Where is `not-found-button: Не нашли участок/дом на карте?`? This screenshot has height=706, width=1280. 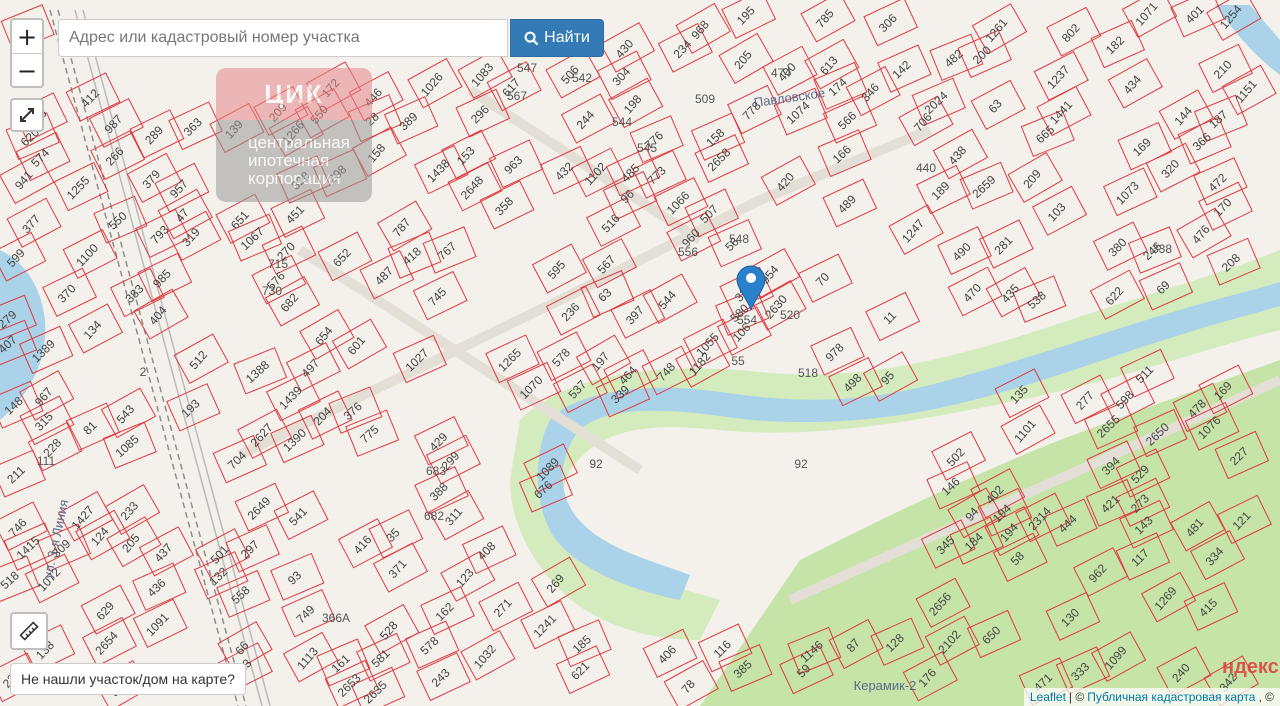
not-found-button: Не нашли участок/дом на карте? is located at coordinates (128, 679).